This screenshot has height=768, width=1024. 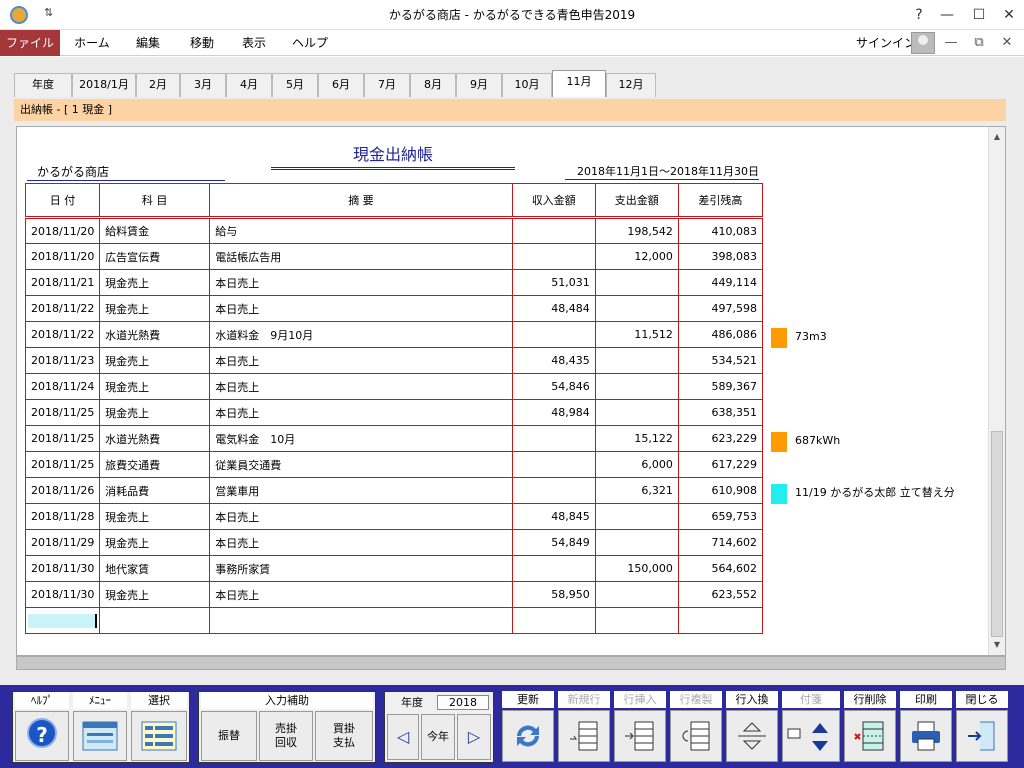 I want to click on insert-row-button, so click(x=640, y=736).